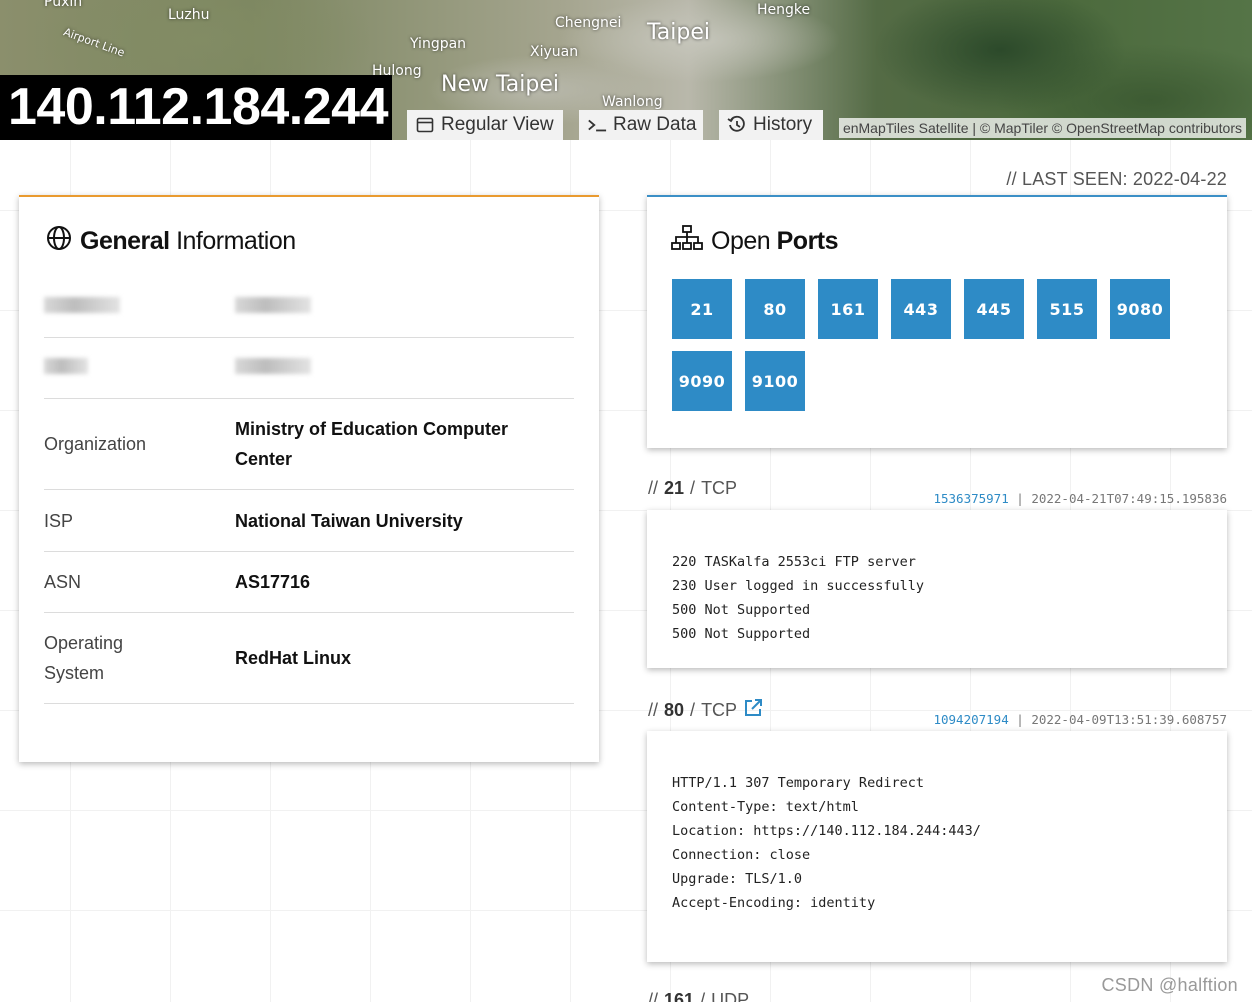 This screenshot has width=1252, height=1002. What do you see at coordinates (63, 5) in the screenshot?
I see `map-label: Puxin` at bounding box center [63, 5].